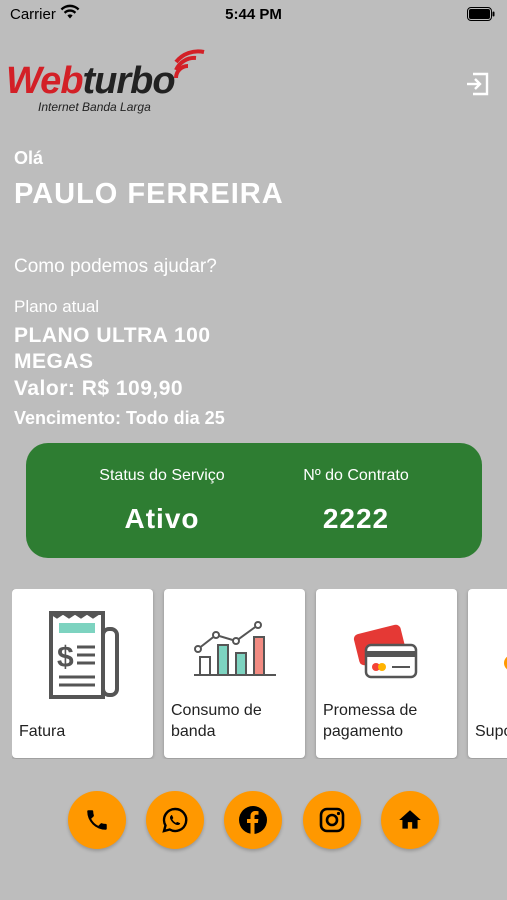 This screenshot has height=900, width=507. Describe the element at coordinates (115, 266) in the screenshot. I see `help-prompt: Como podemos ajudar?` at that location.